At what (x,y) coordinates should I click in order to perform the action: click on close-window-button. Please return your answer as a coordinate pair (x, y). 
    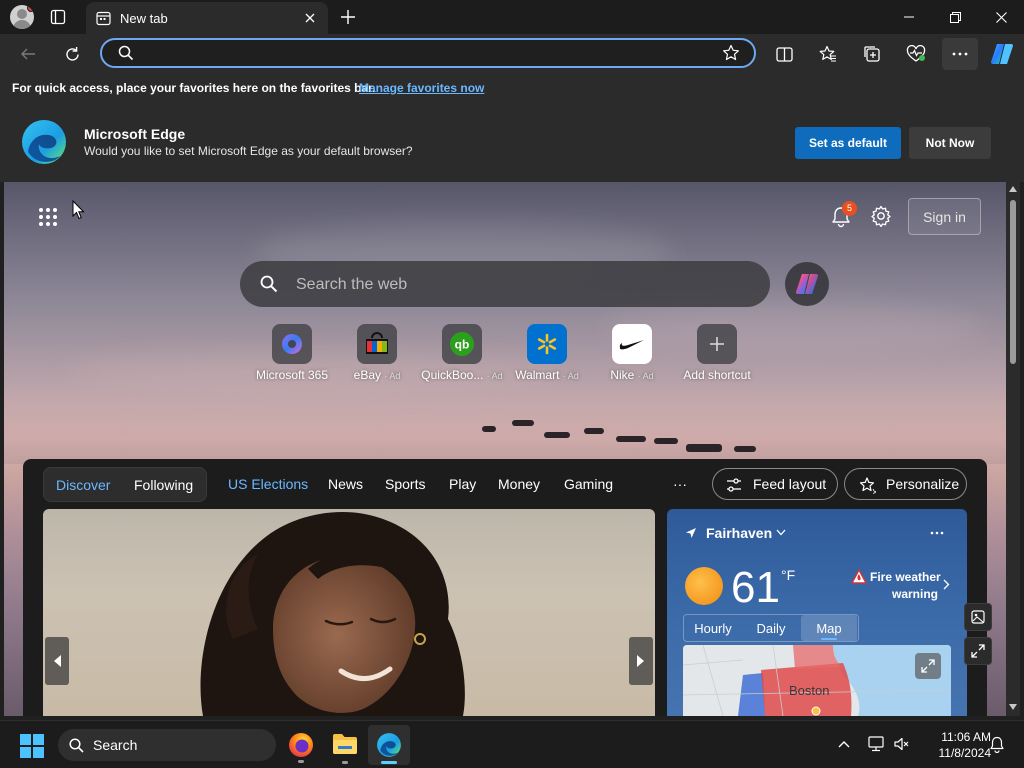
    Looking at the image, I should click on (1001, 17).